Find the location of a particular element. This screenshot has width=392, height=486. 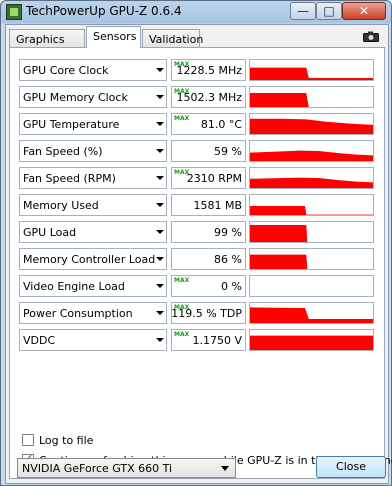

sensor-name: VDDC is located at coordinates (39, 340).